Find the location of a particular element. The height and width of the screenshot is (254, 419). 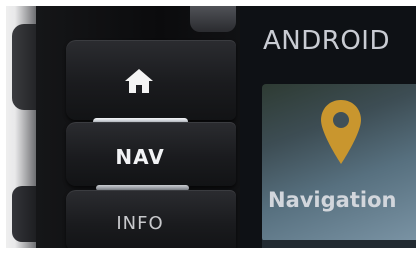

tile-divider is located at coordinates (339, 244).